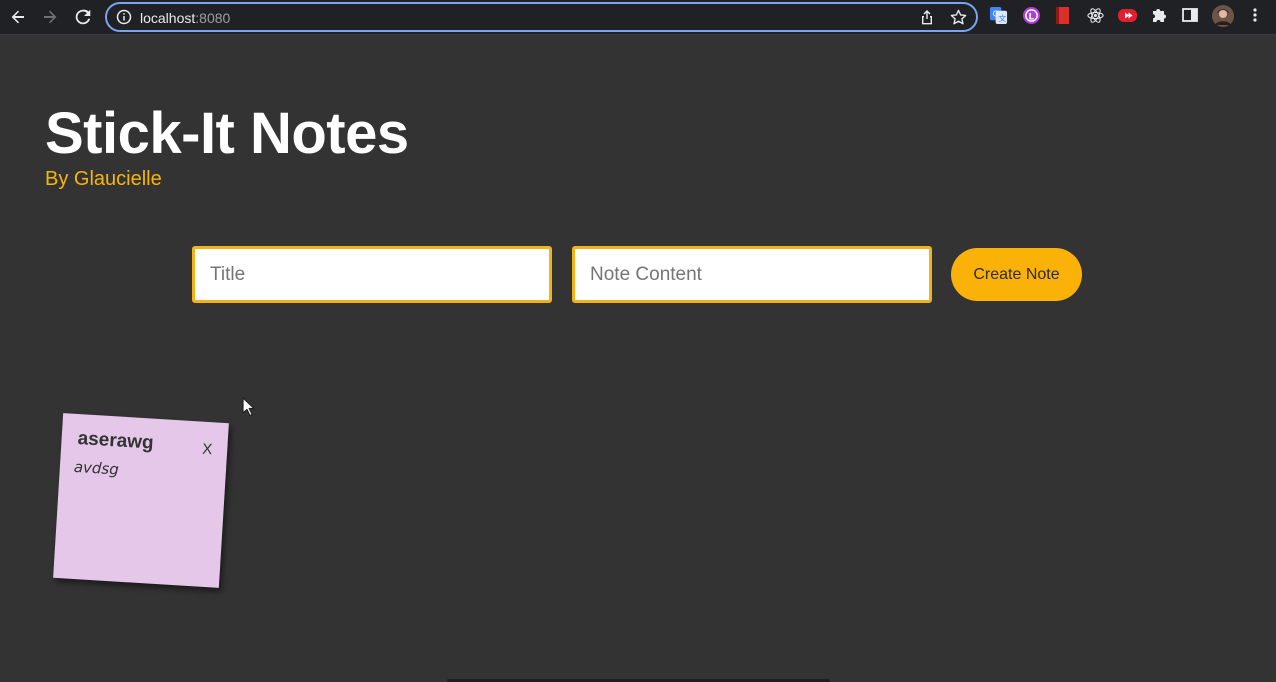 The image size is (1276, 682). Describe the element at coordinates (372, 274) in the screenshot. I see `title-input` at that location.